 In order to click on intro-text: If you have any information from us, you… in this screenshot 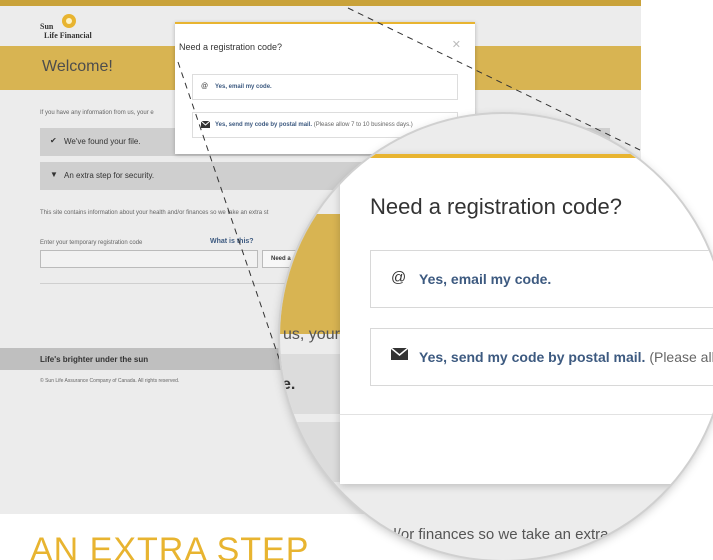, I will do `click(97, 113)`.